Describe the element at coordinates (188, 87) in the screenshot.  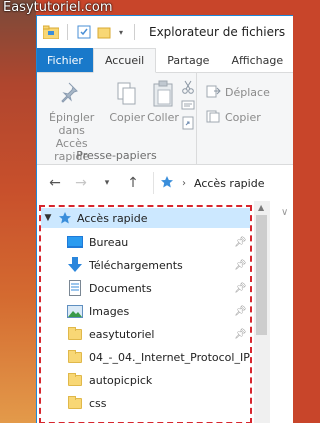
I see `cut-icon` at that location.